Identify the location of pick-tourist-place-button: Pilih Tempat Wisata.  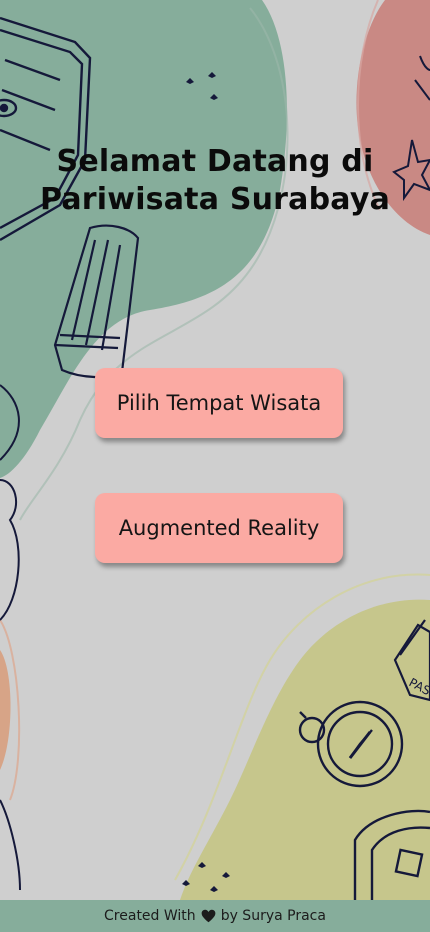
(219, 403).